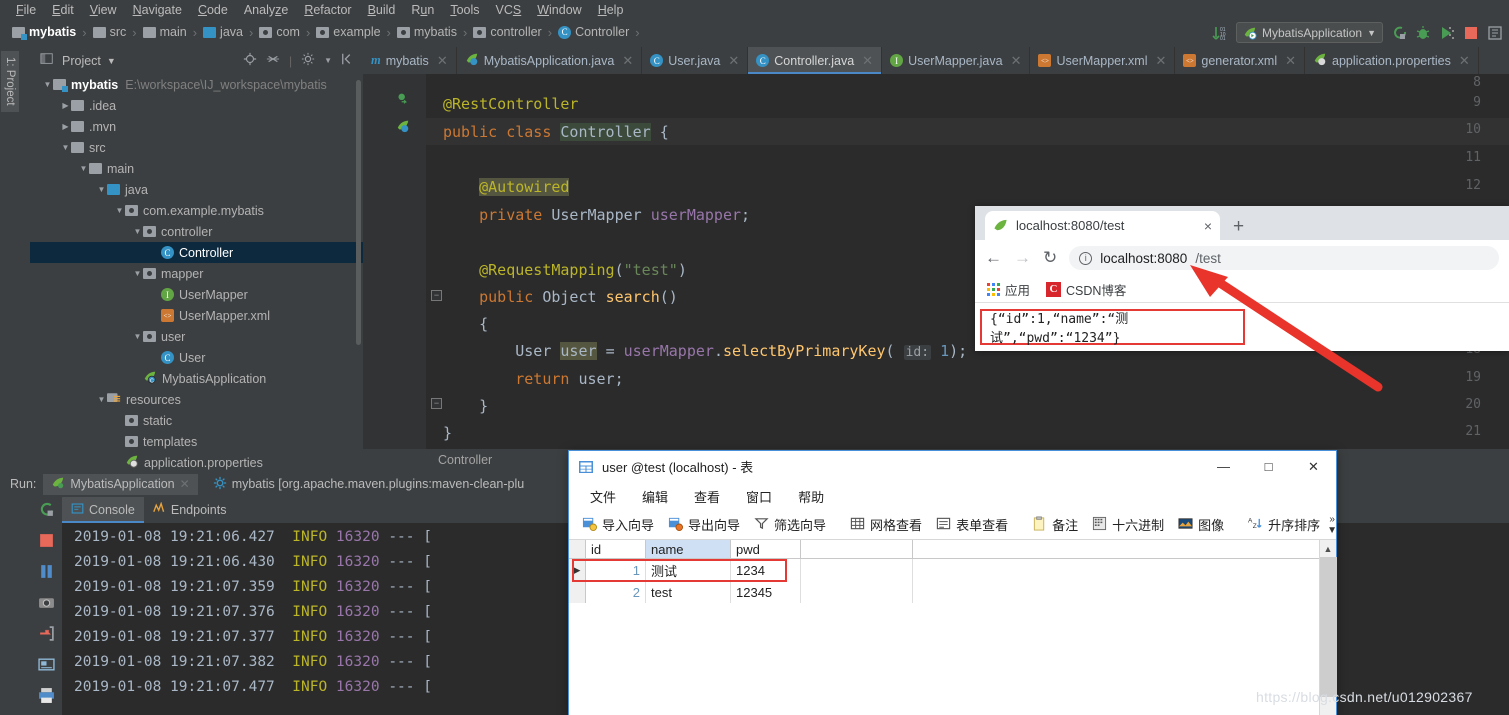  What do you see at coordinates (196, 378) in the screenshot?
I see `tree-item-mybatisapplication: C MybatisApplication` at bounding box center [196, 378].